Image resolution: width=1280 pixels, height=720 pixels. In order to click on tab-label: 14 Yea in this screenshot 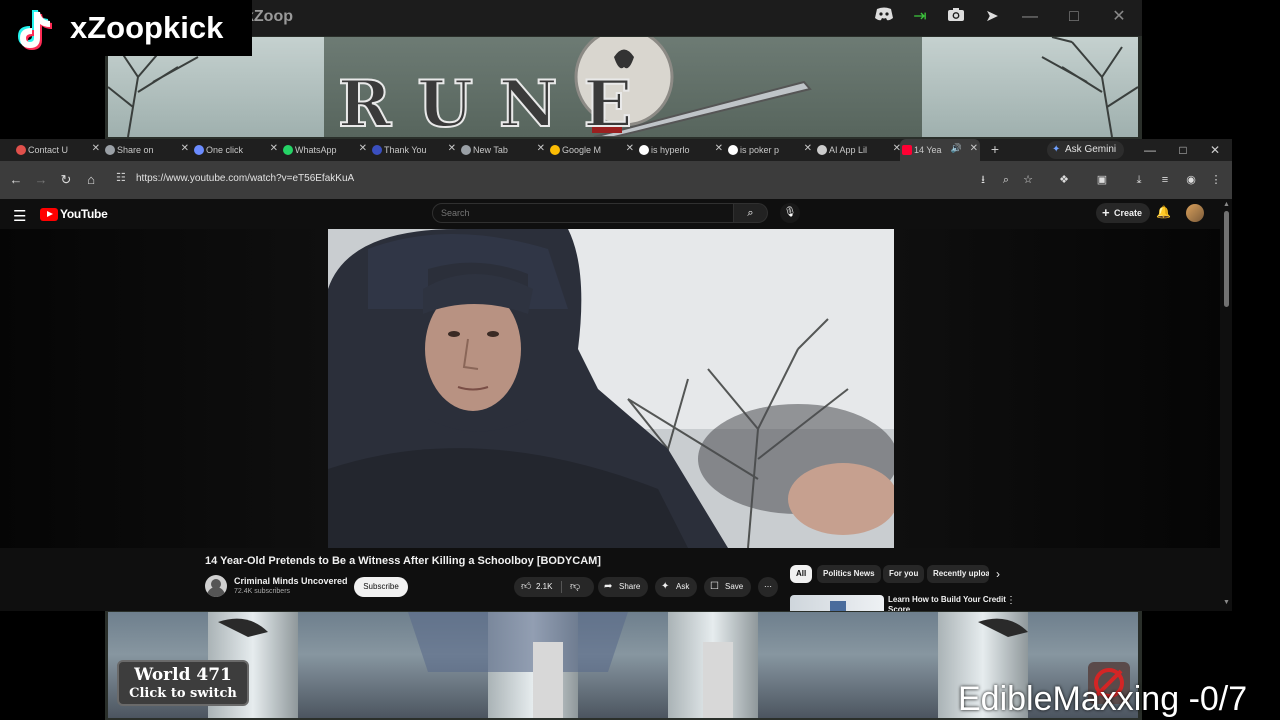, I will do `click(928, 150)`.